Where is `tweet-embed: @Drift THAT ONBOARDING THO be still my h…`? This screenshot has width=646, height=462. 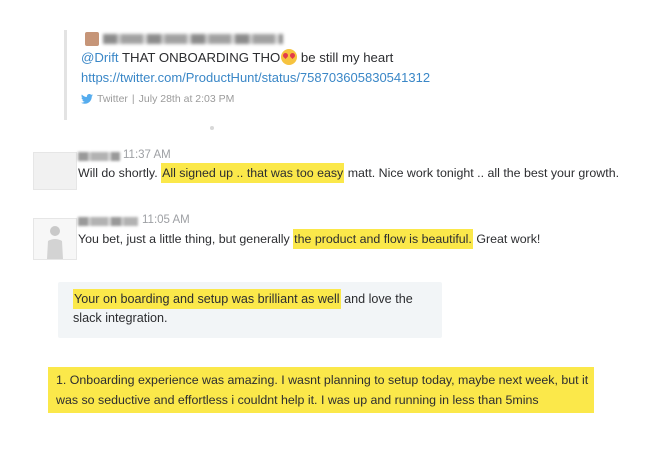
tweet-embed: @Drift THAT ONBOARDING THO be still my h… is located at coordinates (275, 75).